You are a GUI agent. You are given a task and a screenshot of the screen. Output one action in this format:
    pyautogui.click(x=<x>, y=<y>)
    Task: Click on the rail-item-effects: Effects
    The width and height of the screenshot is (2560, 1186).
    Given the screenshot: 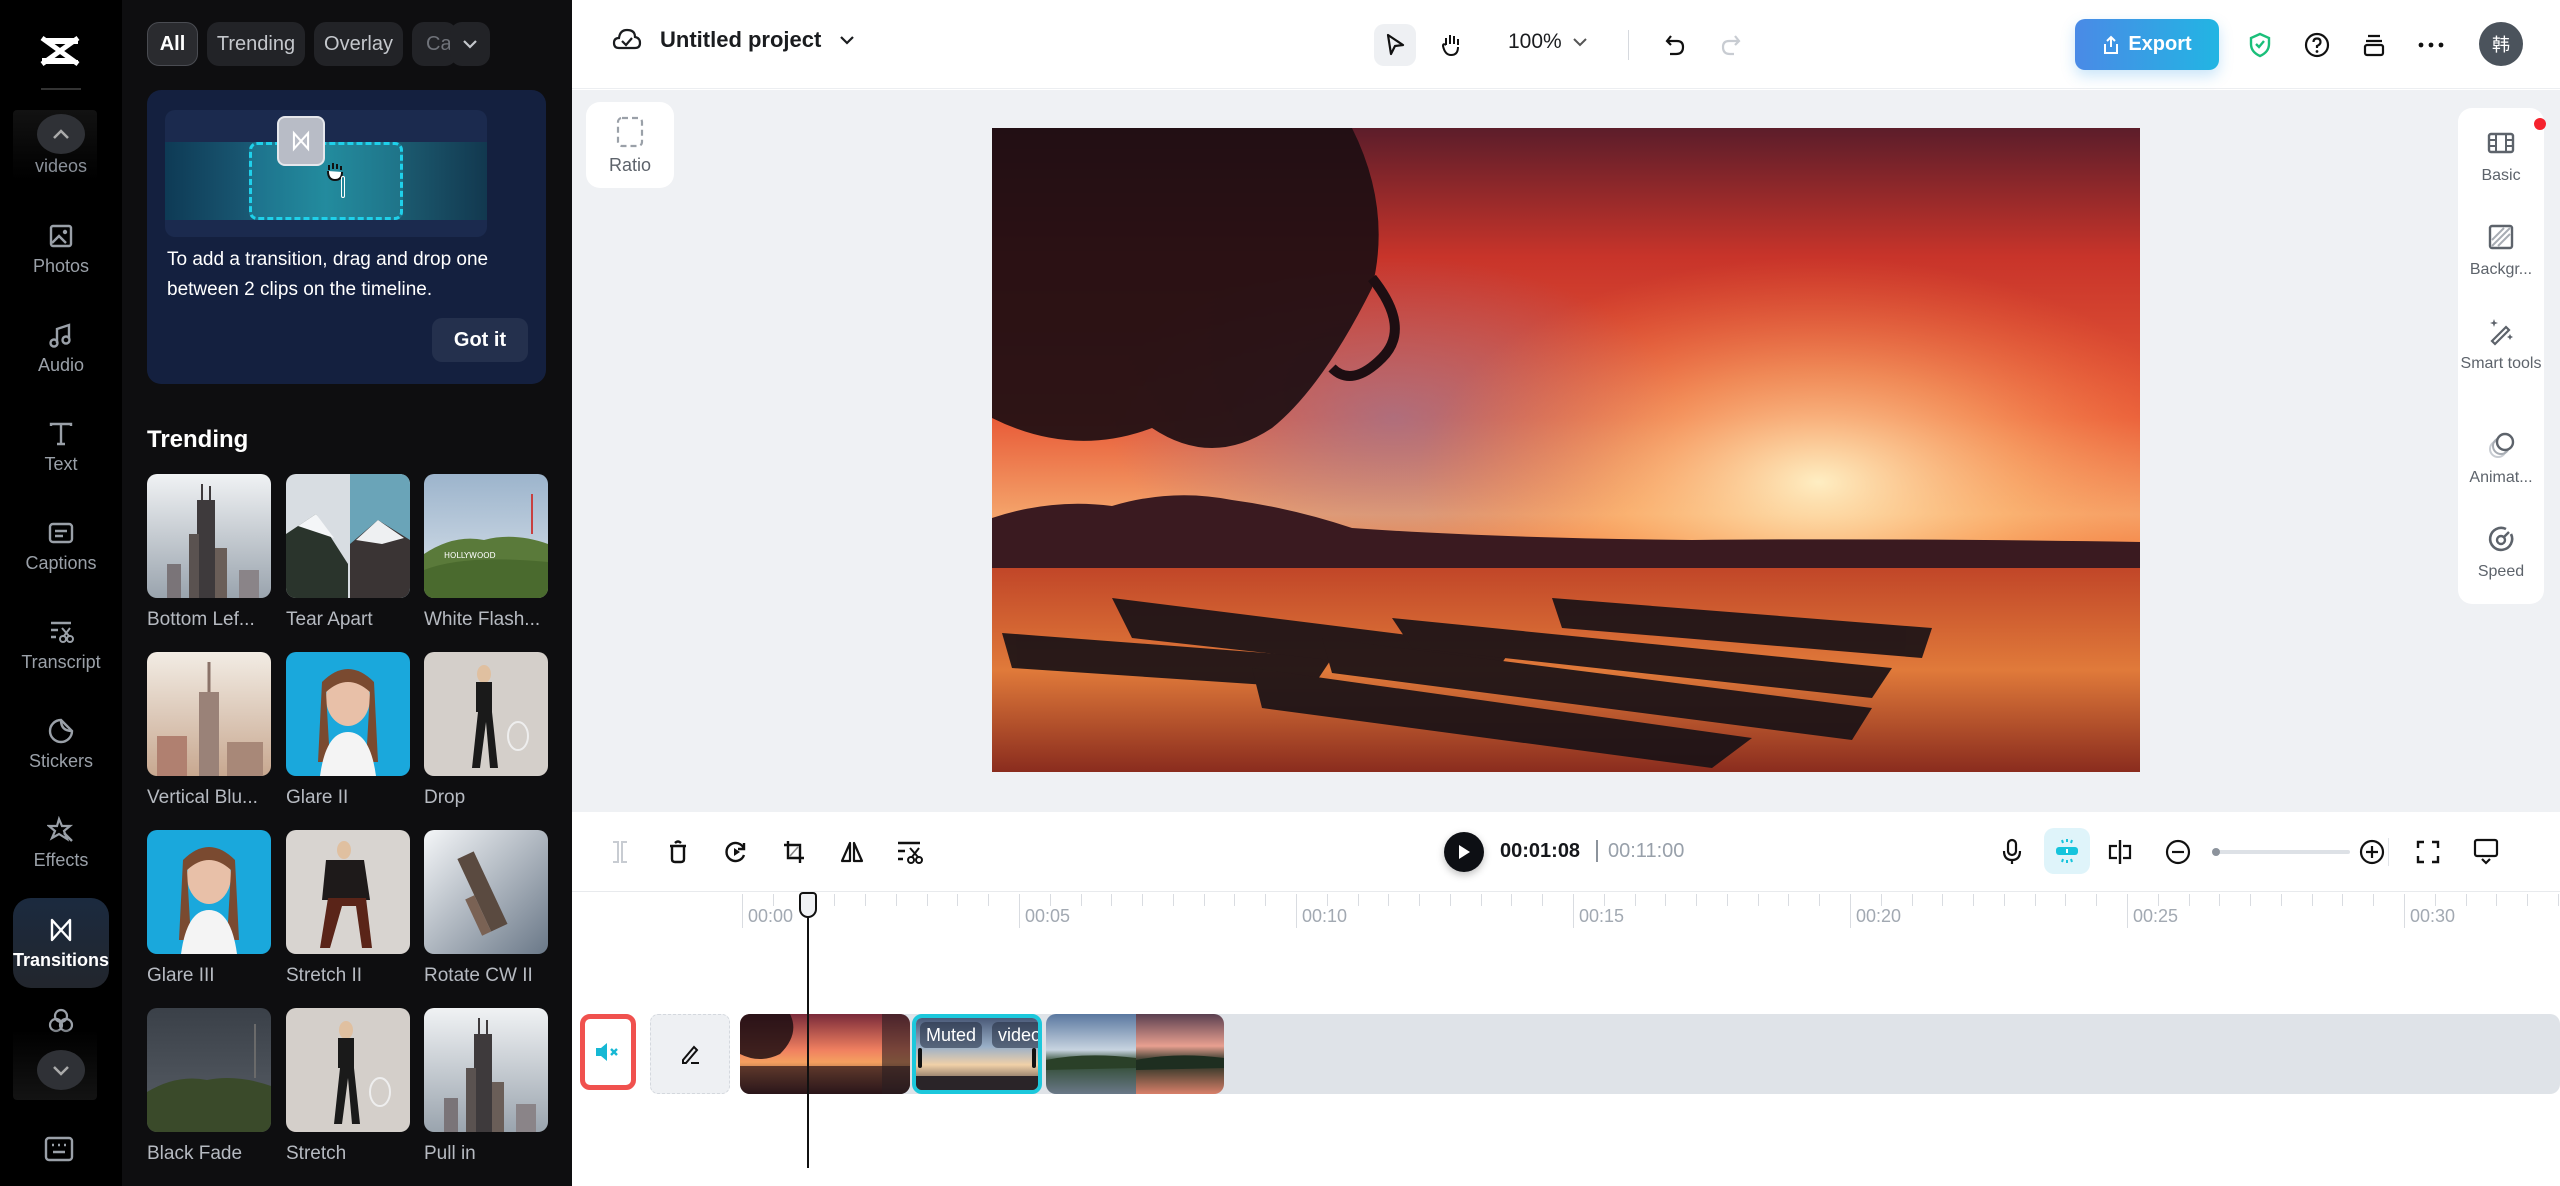 What is the action you would take?
    pyautogui.click(x=61, y=843)
    